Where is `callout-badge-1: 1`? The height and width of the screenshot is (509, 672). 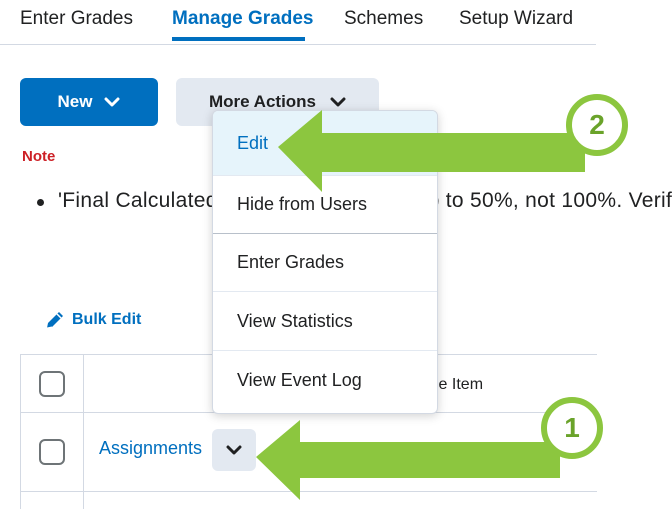 callout-badge-1: 1 is located at coordinates (572, 428).